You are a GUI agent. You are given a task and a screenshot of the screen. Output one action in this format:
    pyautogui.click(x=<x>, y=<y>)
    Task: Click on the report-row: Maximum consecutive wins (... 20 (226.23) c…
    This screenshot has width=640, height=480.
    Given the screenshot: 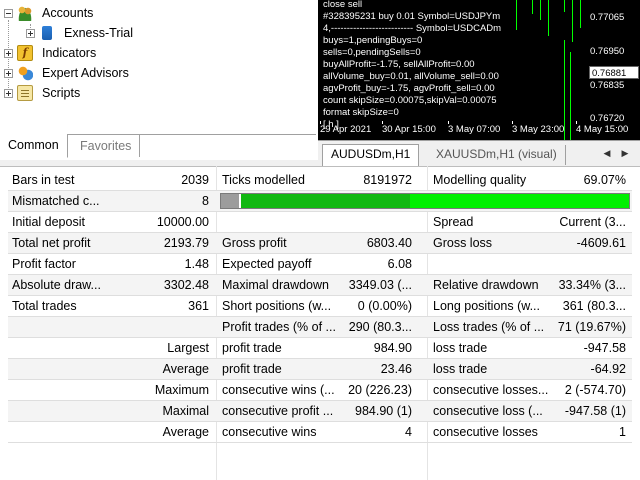 What is the action you would take?
    pyautogui.click(x=320, y=390)
    